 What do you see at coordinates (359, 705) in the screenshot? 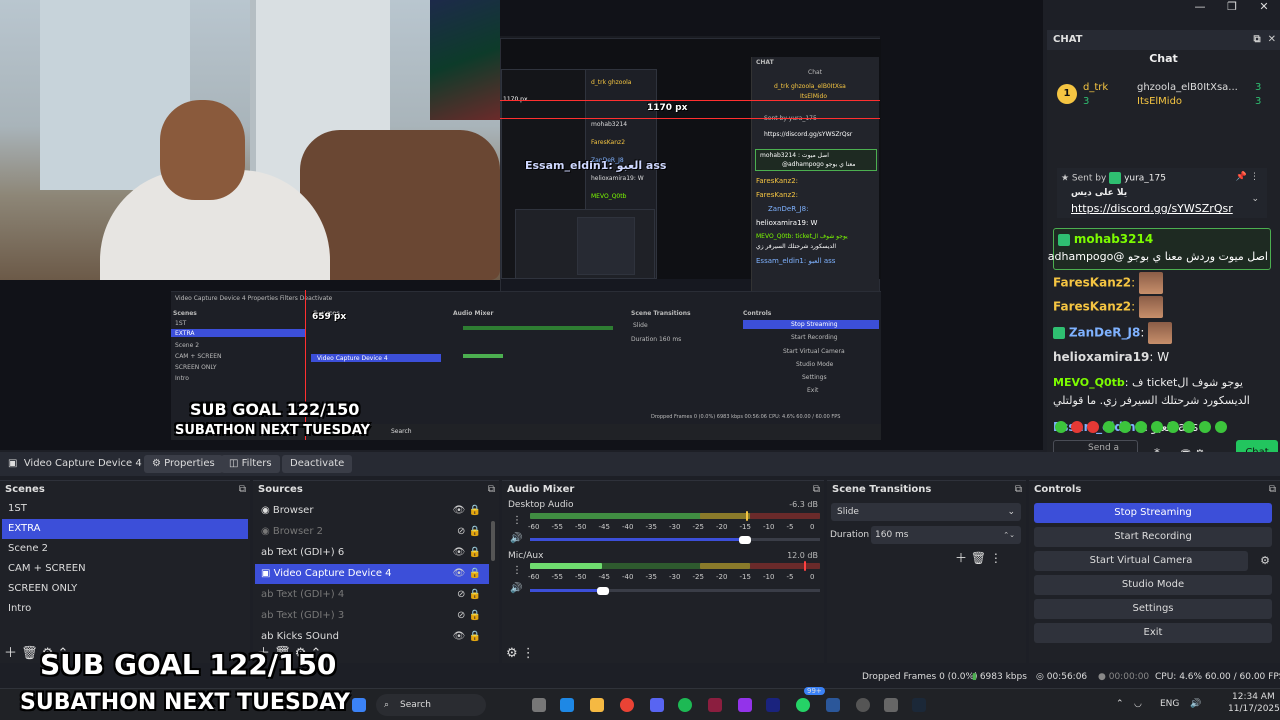
I see `windows-start-icon` at bounding box center [359, 705].